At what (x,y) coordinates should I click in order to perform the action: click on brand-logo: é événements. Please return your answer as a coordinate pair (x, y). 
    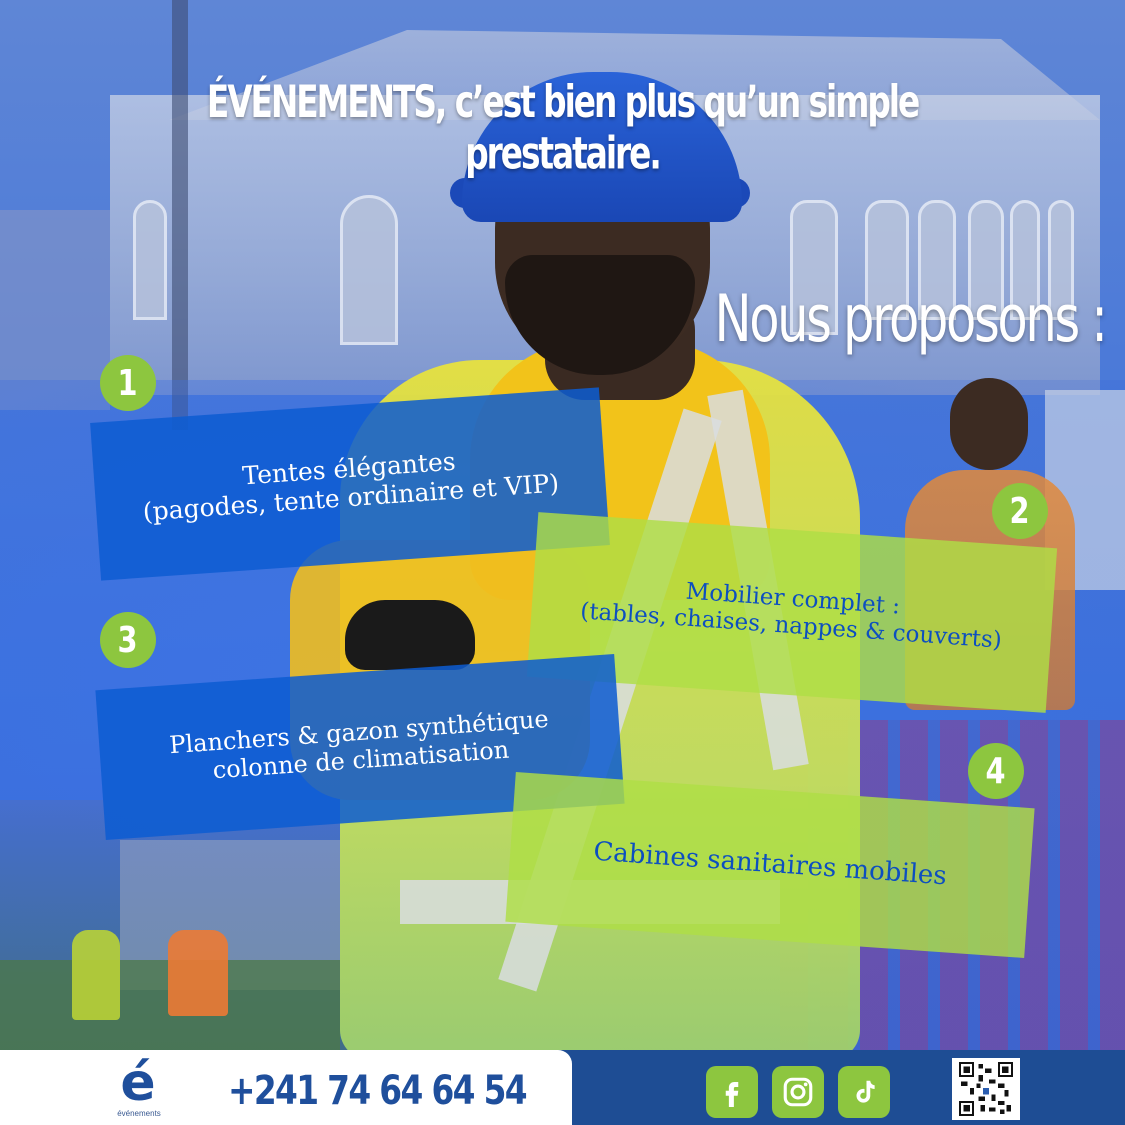
    Looking at the image, I should click on (139, 1085).